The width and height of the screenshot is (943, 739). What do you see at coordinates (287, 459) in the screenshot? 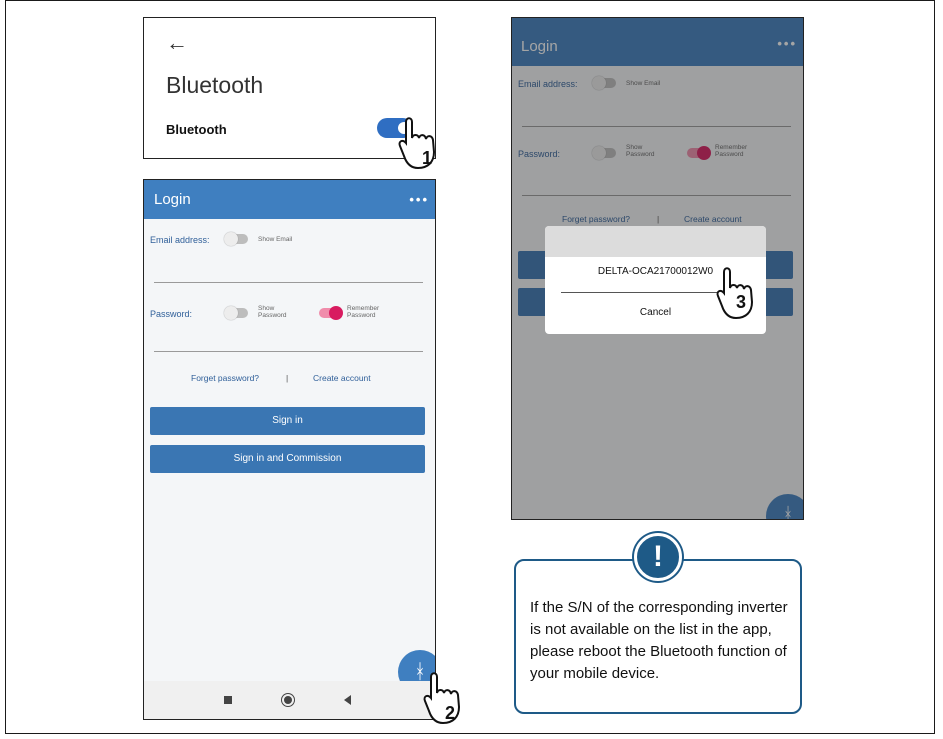
I see `sign-in-commission-button: Sign in and Commission` at bounding box center [287, 459].